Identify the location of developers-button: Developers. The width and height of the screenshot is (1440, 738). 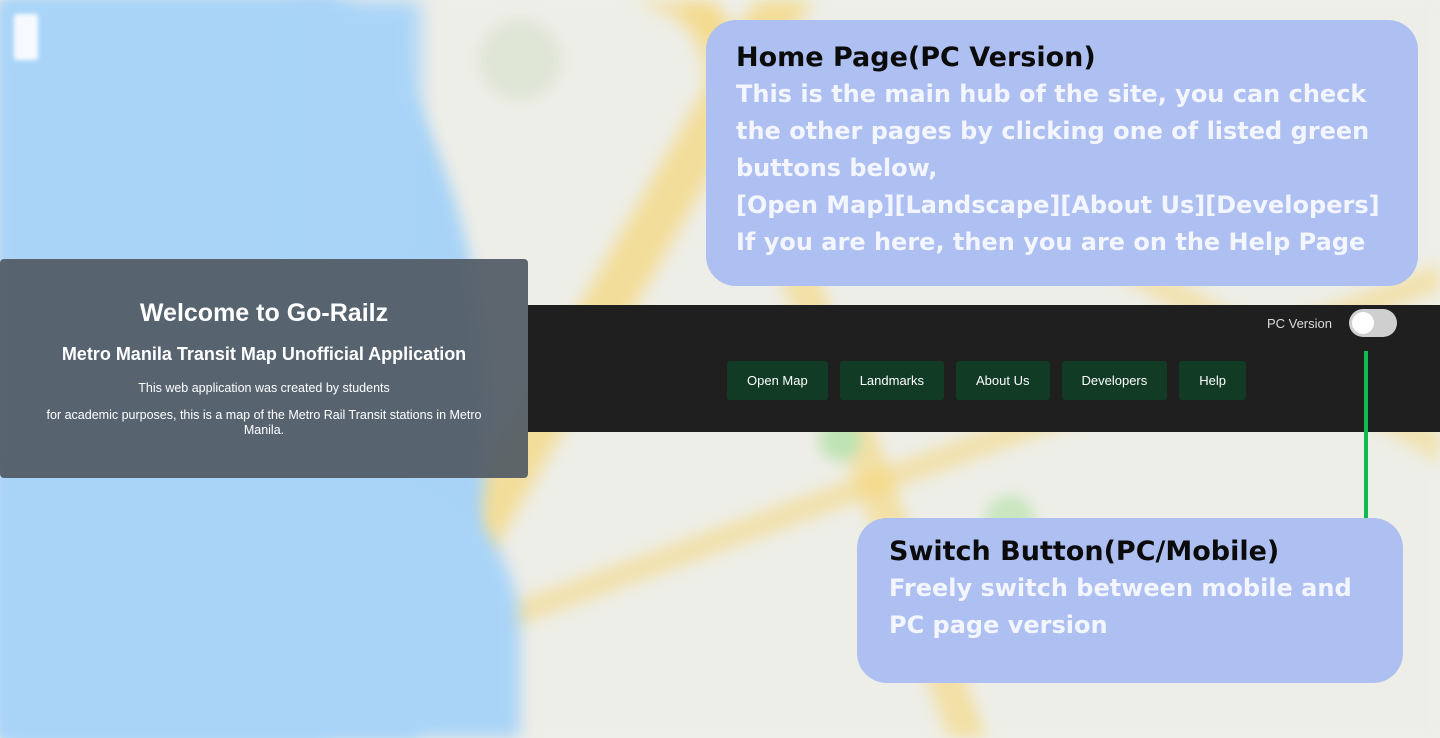
(1114, 380).